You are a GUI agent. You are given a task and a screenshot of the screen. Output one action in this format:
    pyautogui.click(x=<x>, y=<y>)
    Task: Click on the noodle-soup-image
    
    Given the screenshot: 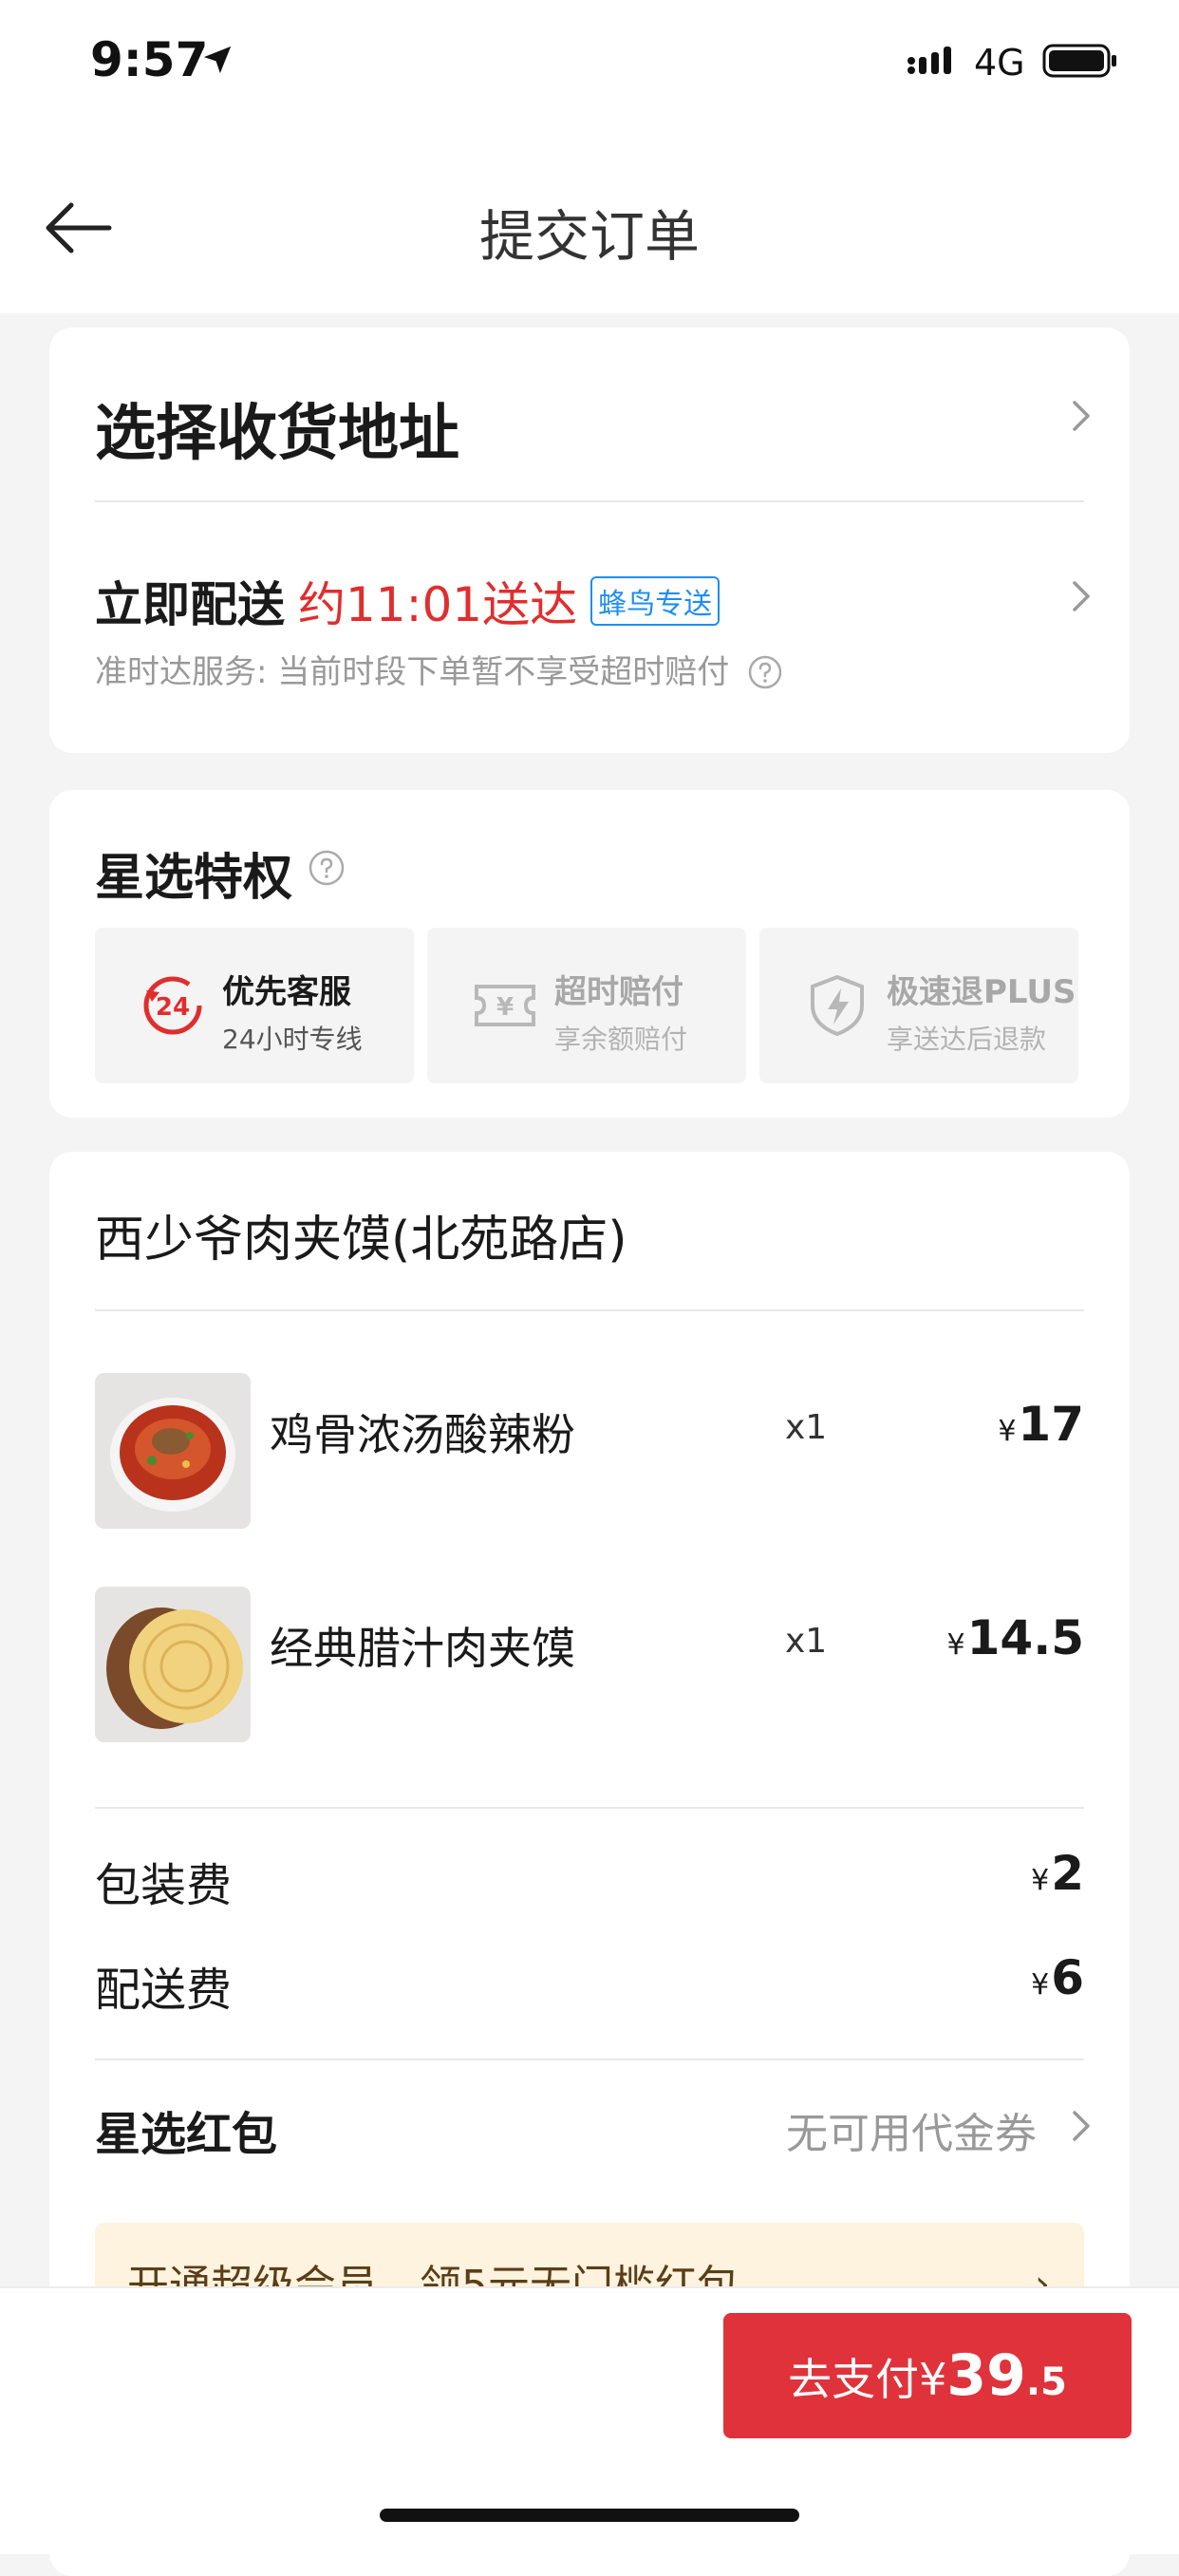 What is the action you would take?
    pyautogui.click(x=173, y=1451)
    